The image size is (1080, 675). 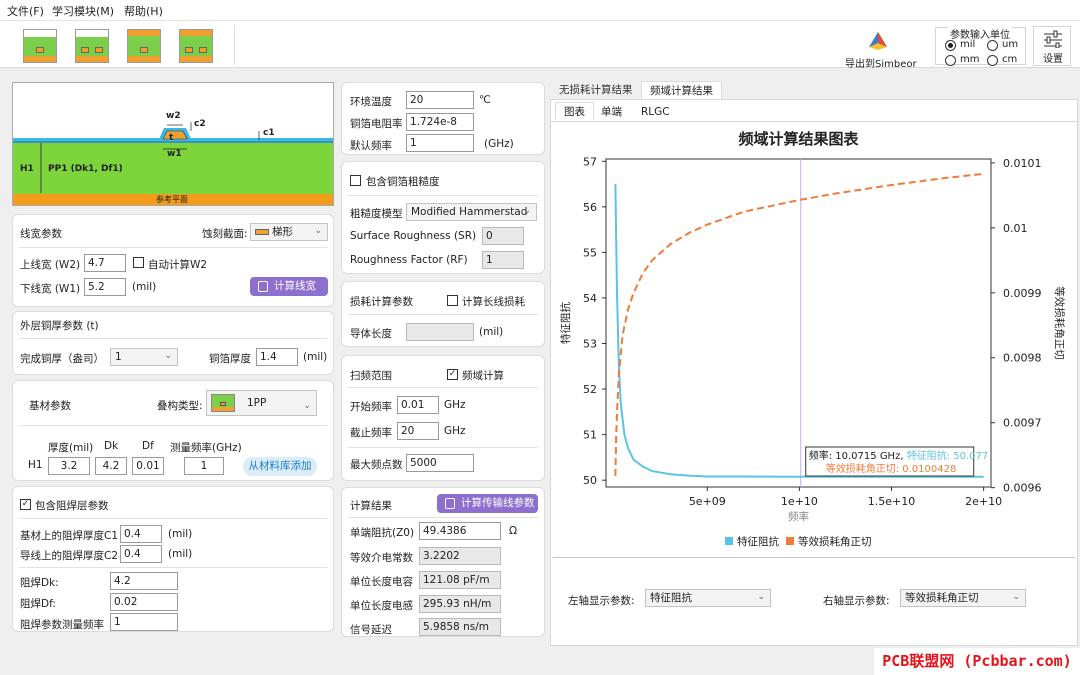 What do you see at coordinates (144, 46) in the screenshot?
I see `toolbar-structure-3-button` at bounding box center [144, 46].